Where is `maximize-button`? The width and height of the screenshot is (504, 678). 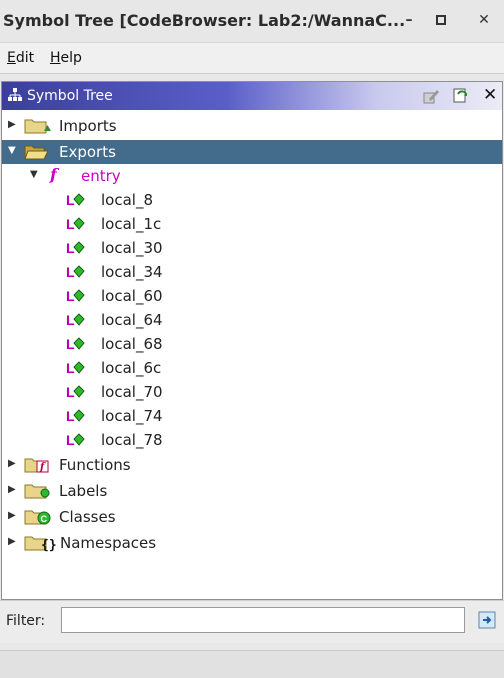 maximize-button is located at coordinates (441, 20).